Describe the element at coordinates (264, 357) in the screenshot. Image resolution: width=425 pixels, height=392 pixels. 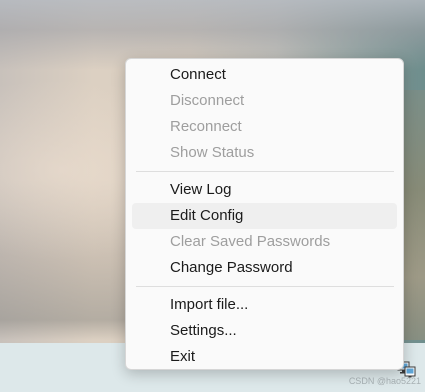
I see `menu-item-exit: Exit` at that location.